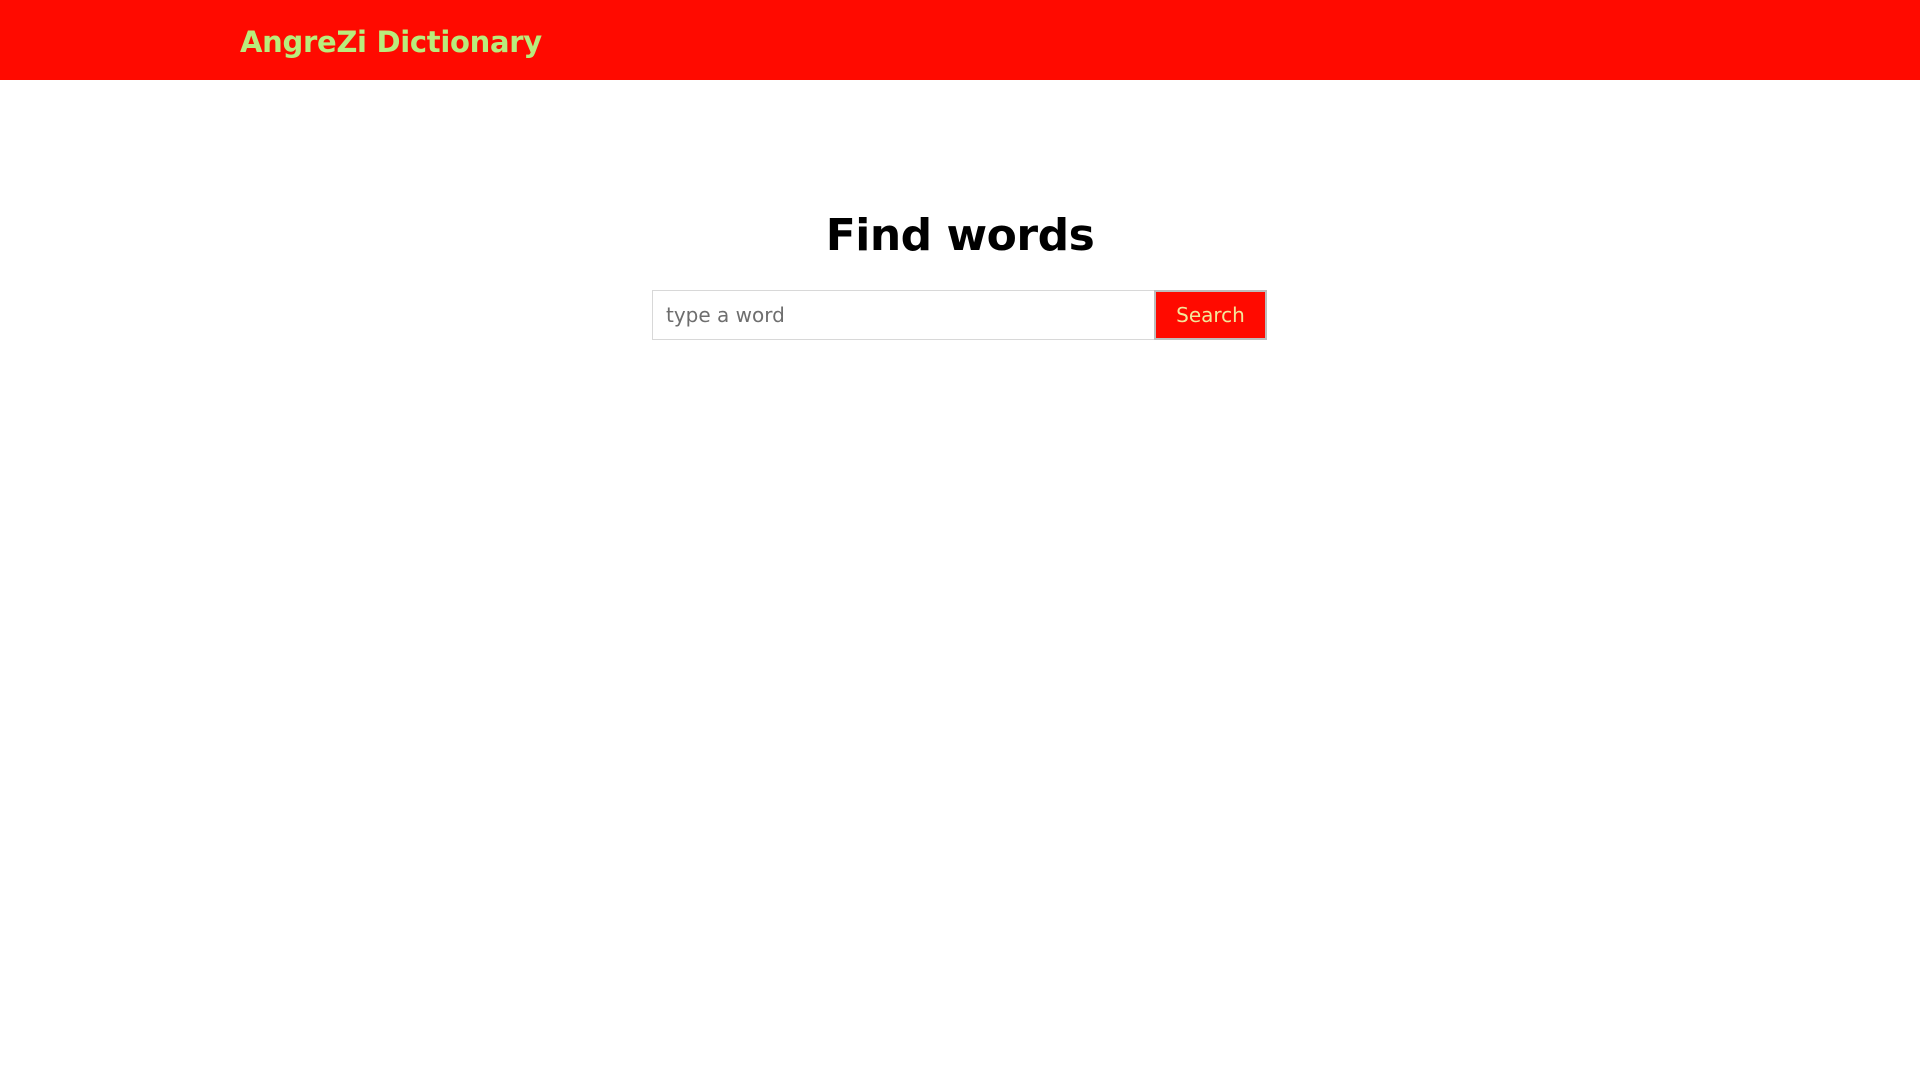  I want to click on brand-link: AngreZi Dictionary, so click(391, 42).